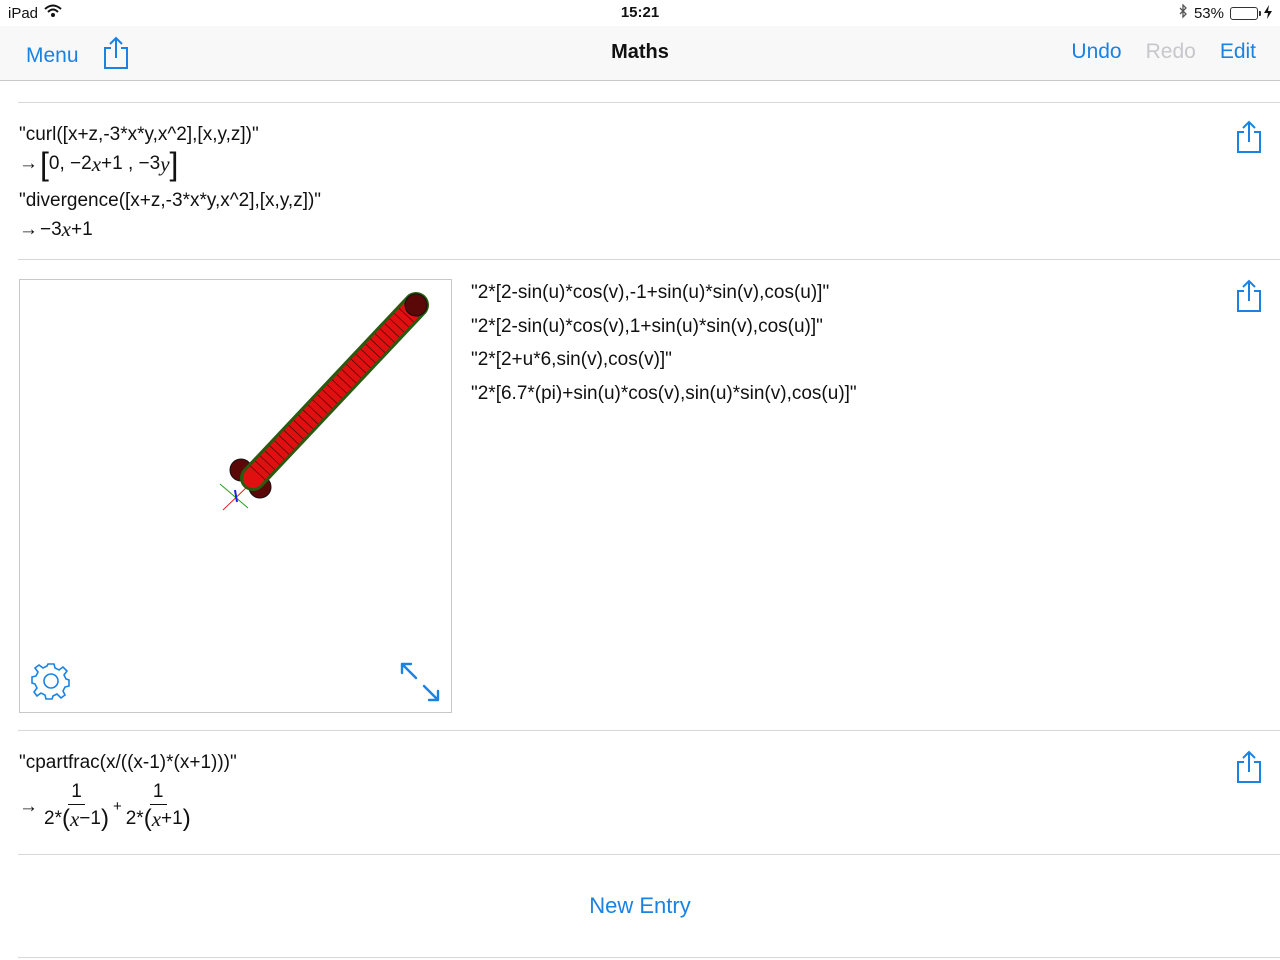  Describe the element at coordinates (170, 201) in the screenshot. I see `divergence-input: "divergence([x+z,-3*x*y,x^2],[x,y,z])"` at that location.